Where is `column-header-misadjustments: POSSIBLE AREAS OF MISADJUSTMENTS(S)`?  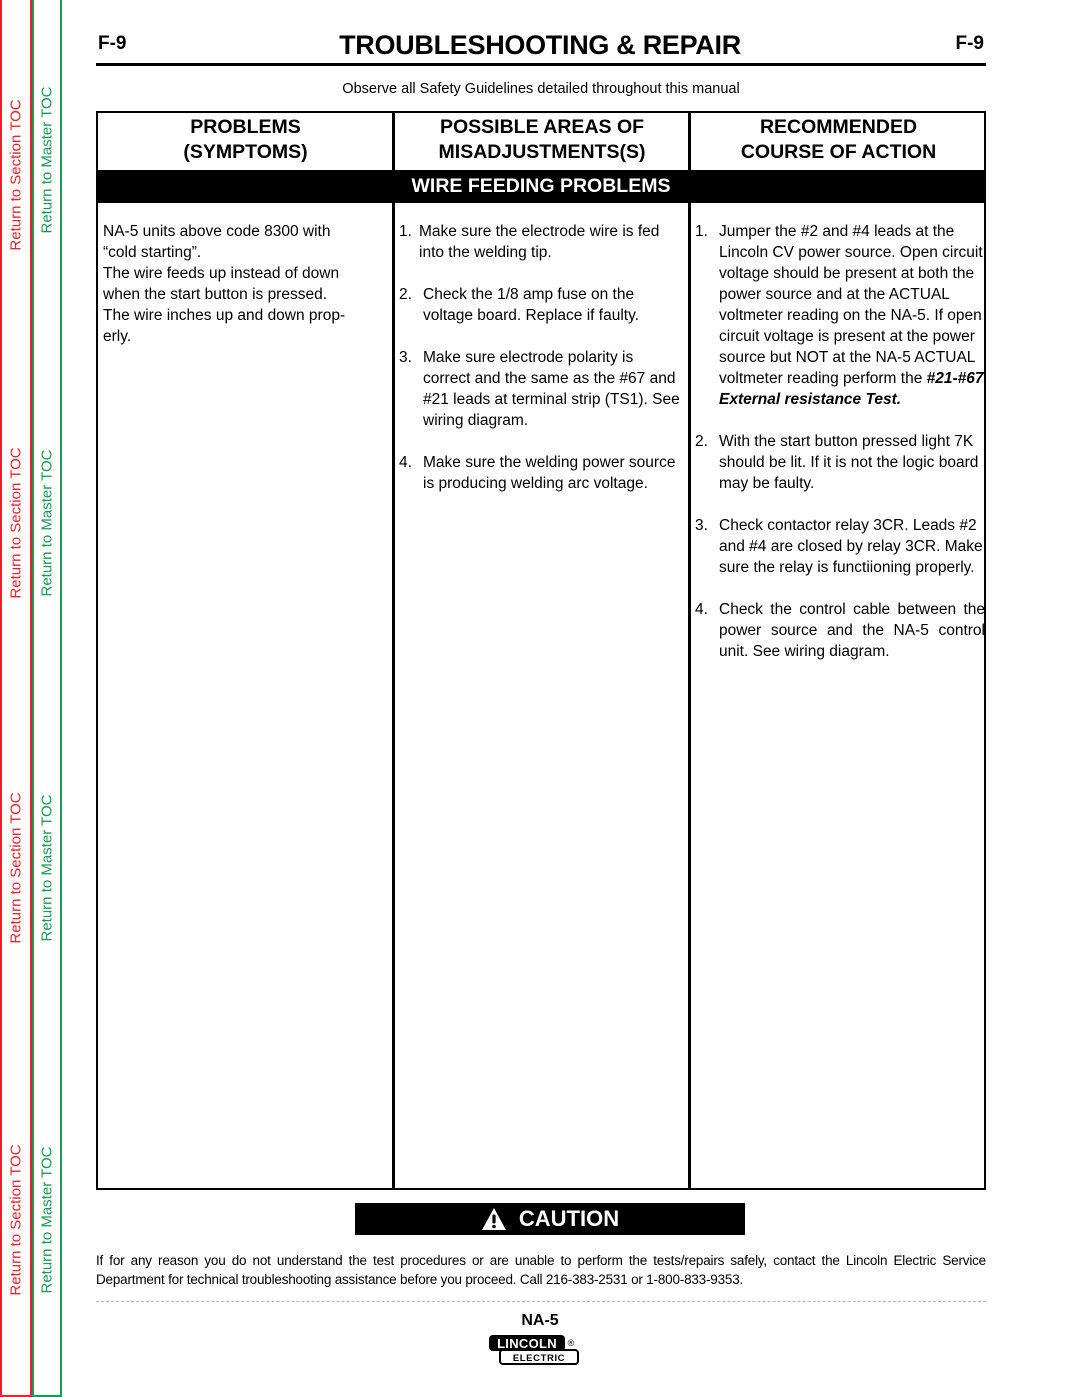
column-header-misadjustments: POSSIBLE AREAS OF MISADJUSTMENTS(S) is located at coordinates (542, 141).